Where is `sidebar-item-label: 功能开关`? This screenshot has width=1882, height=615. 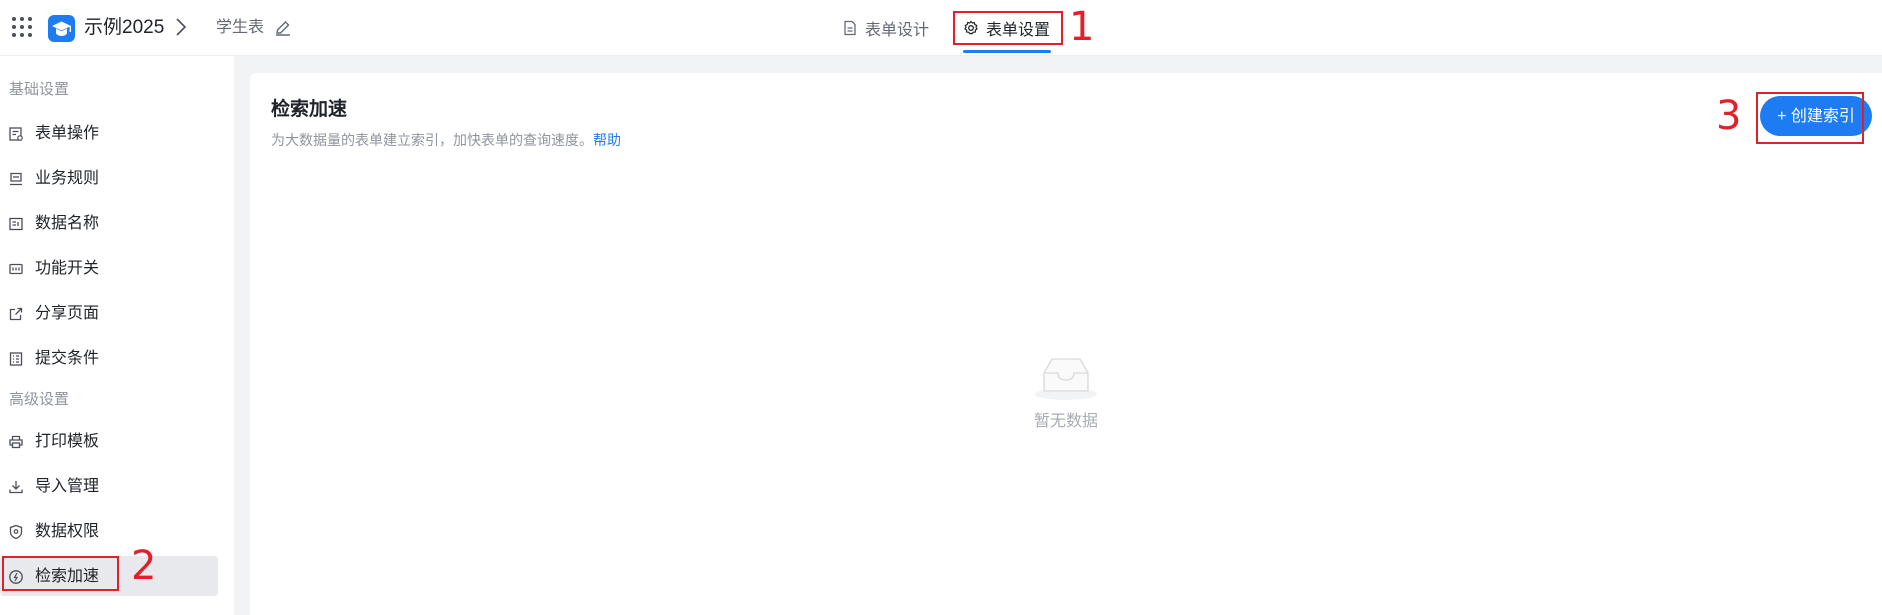
sidebar-item-label: 功能开关 is located at coordinates (67, 268).